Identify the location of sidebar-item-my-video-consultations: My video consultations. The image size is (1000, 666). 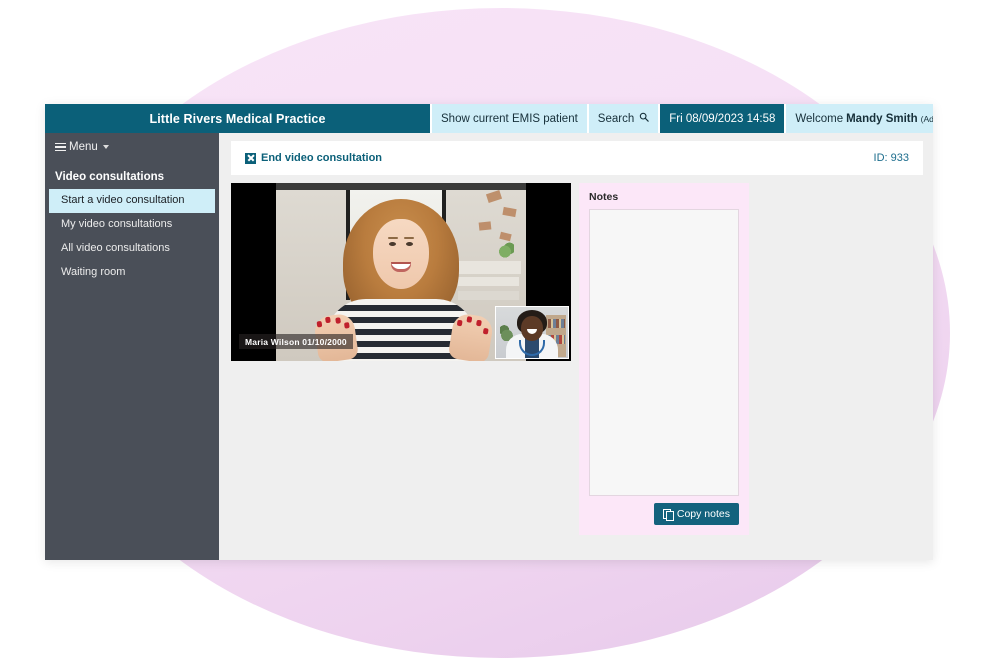
(132, 225).